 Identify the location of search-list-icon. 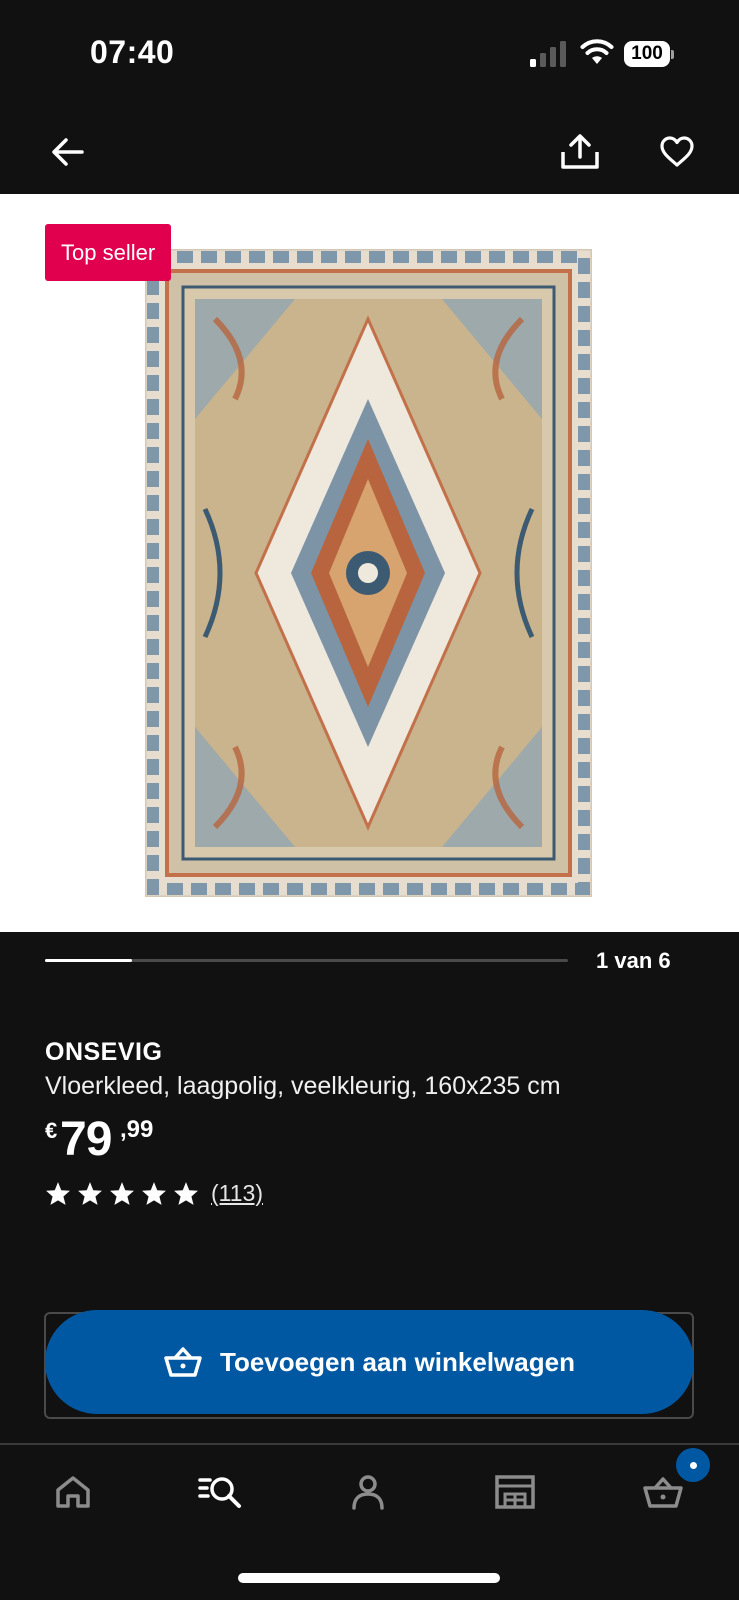
(219, 1492).